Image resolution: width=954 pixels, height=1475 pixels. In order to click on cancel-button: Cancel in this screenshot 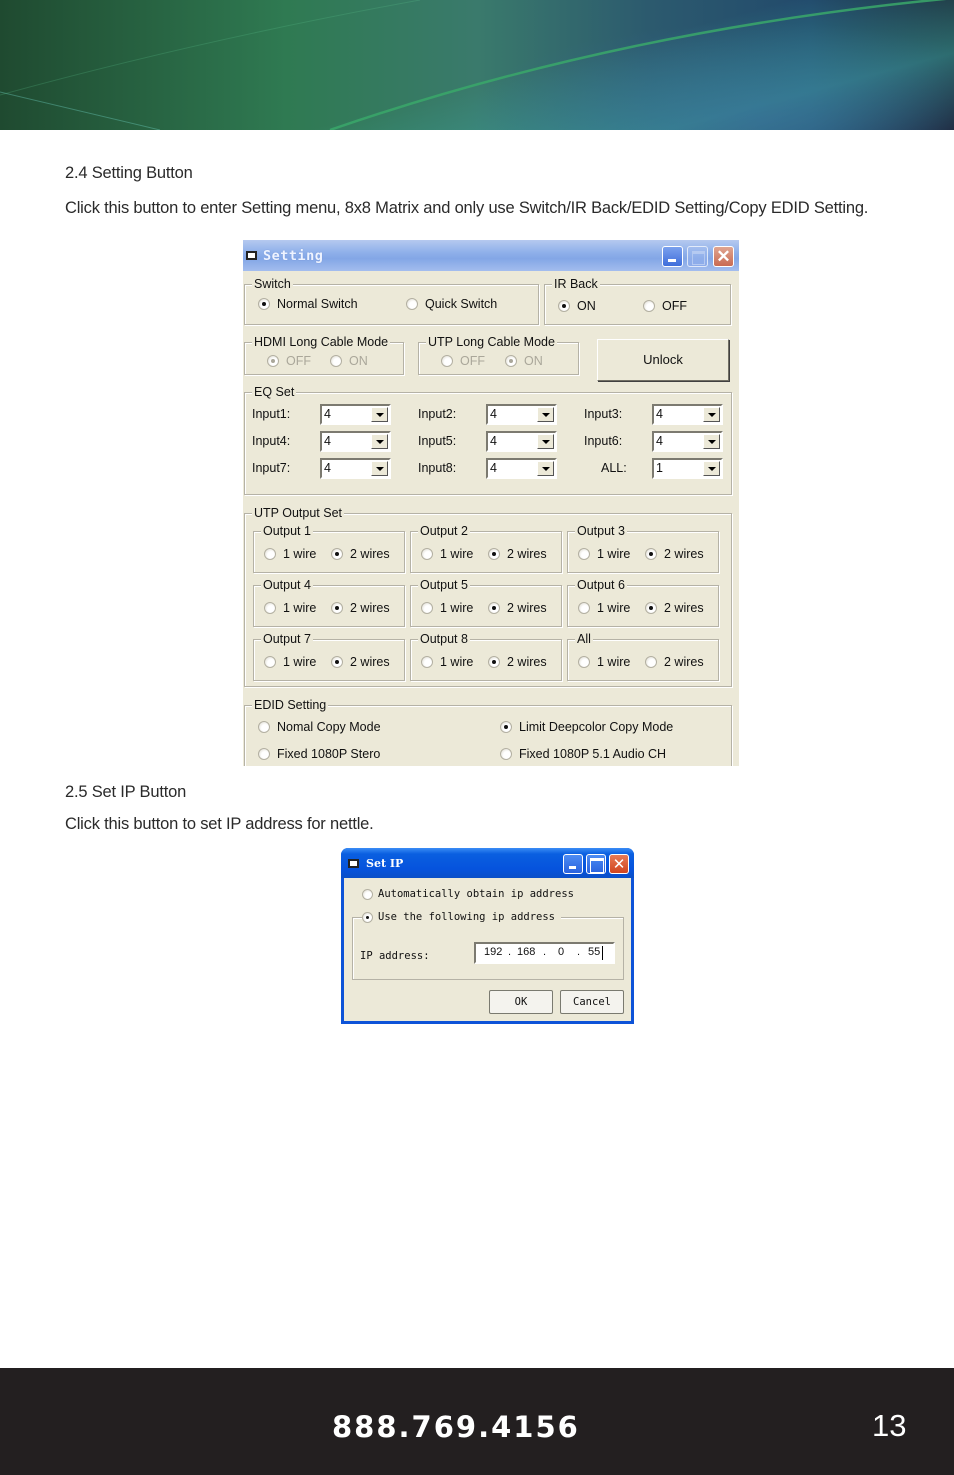, I will do `click(592, 1002)`.